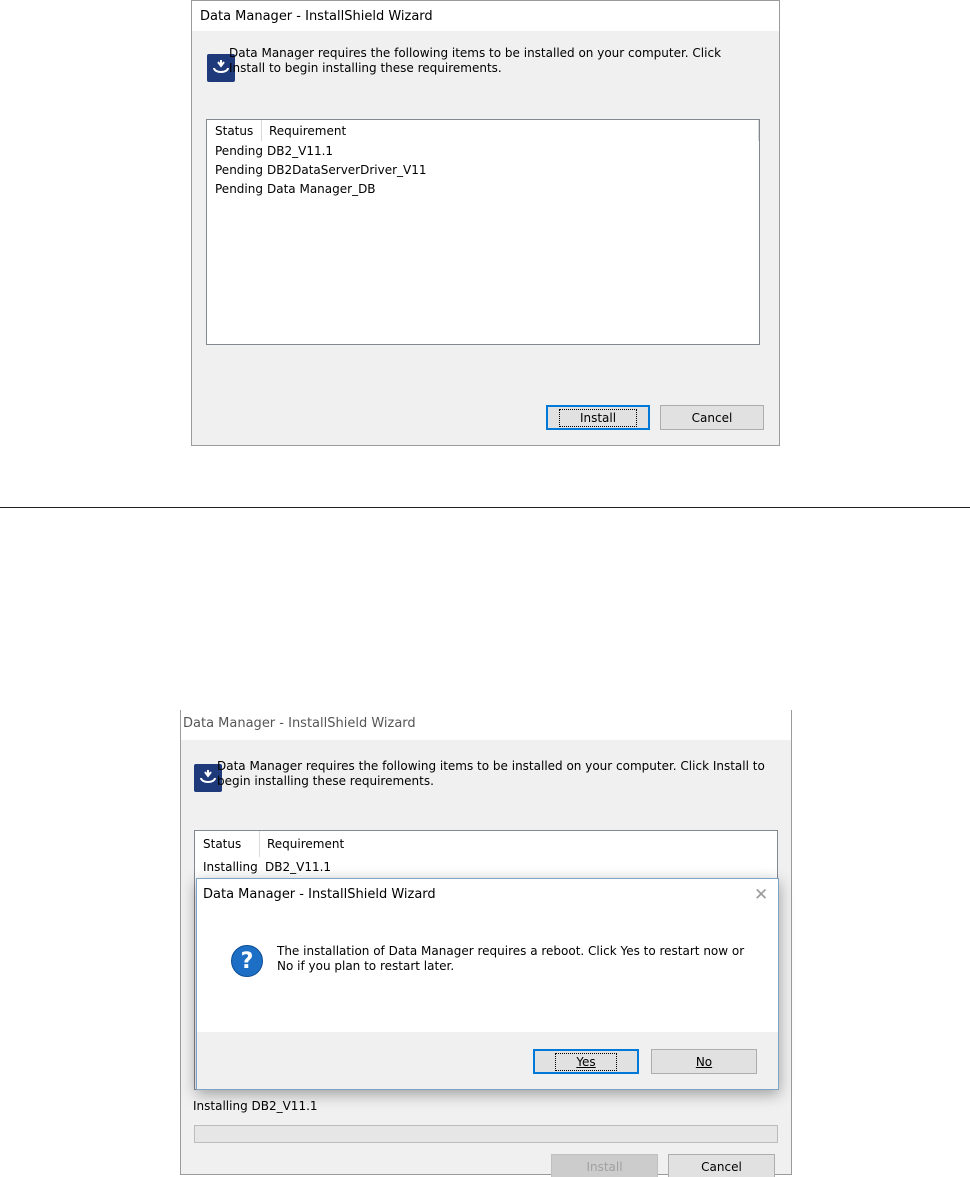 The image size is (970, 1177). Describe the element at coordinates (486, 1134) in the screenshot. I see `install-progress-bar` at that location.